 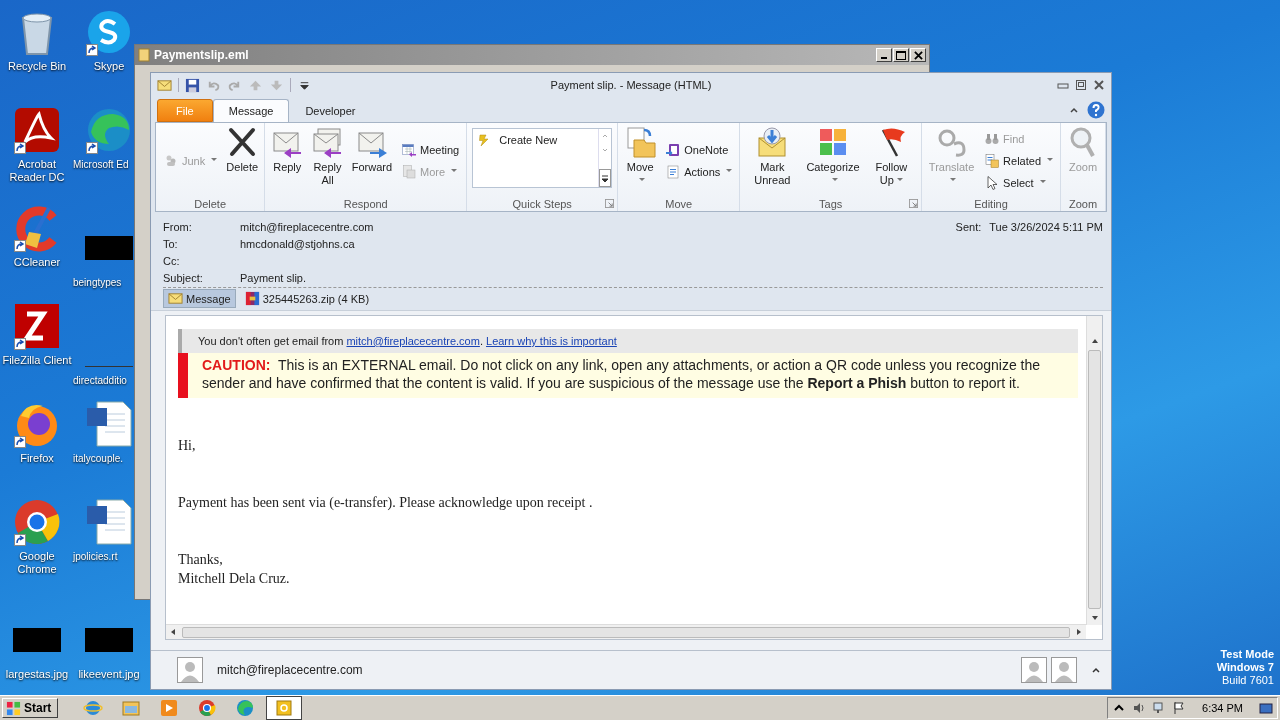 What do you see at coordinates (699, 172) in the screenshot?
I see `ribbon-button: Actions` at bounding box center [699, 172].